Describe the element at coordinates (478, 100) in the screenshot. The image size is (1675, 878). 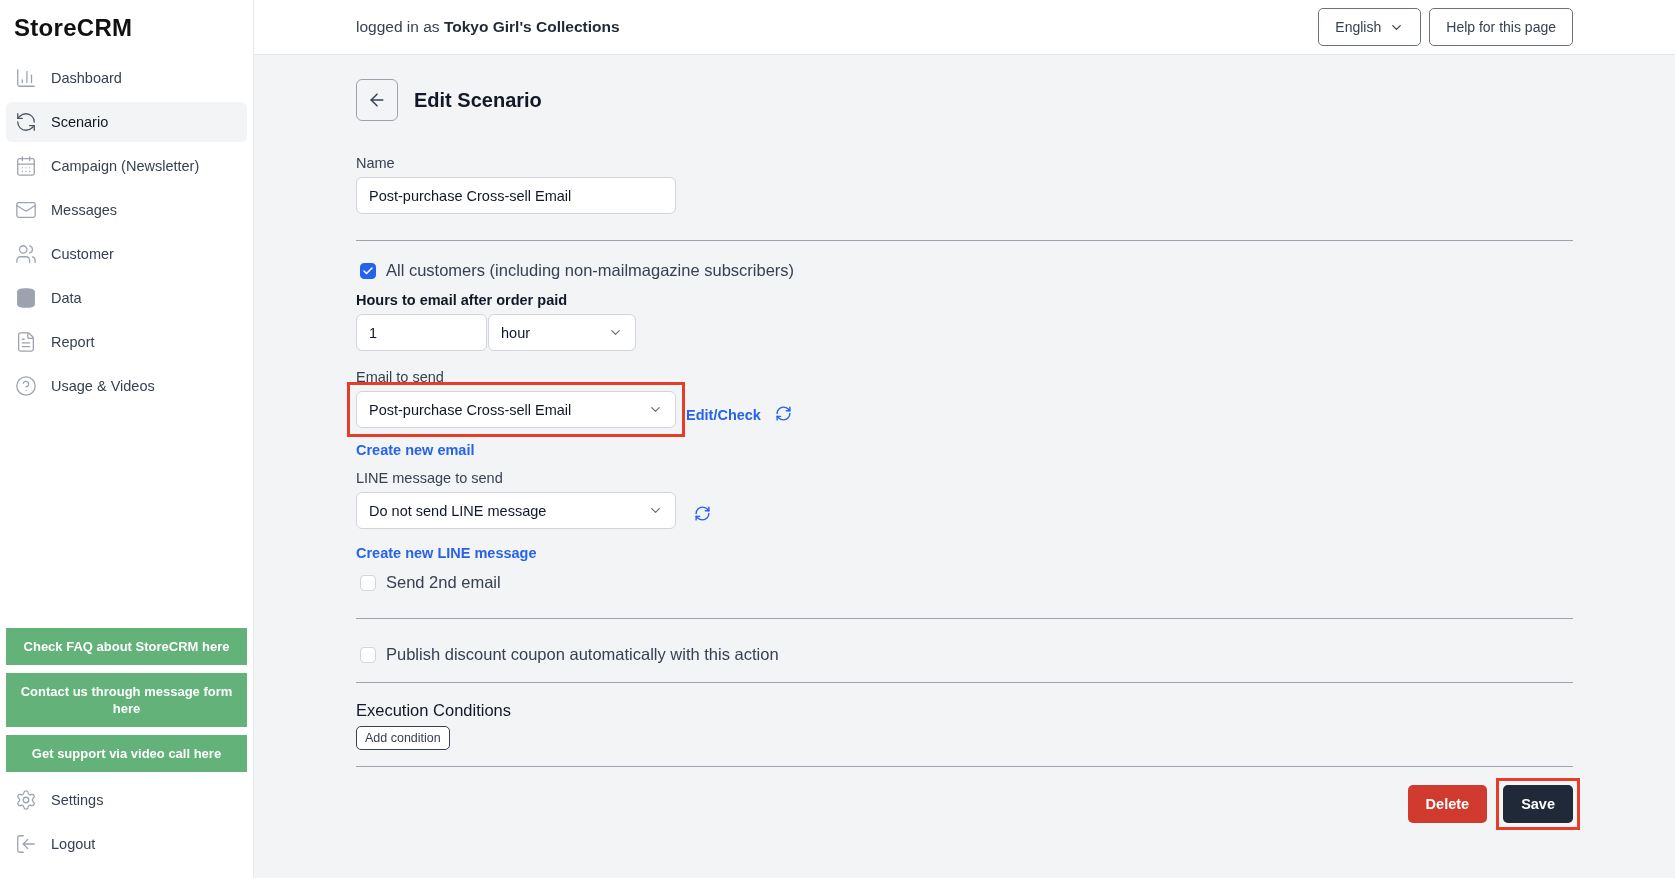
I see `page-title: Edit Scenario` at that location.